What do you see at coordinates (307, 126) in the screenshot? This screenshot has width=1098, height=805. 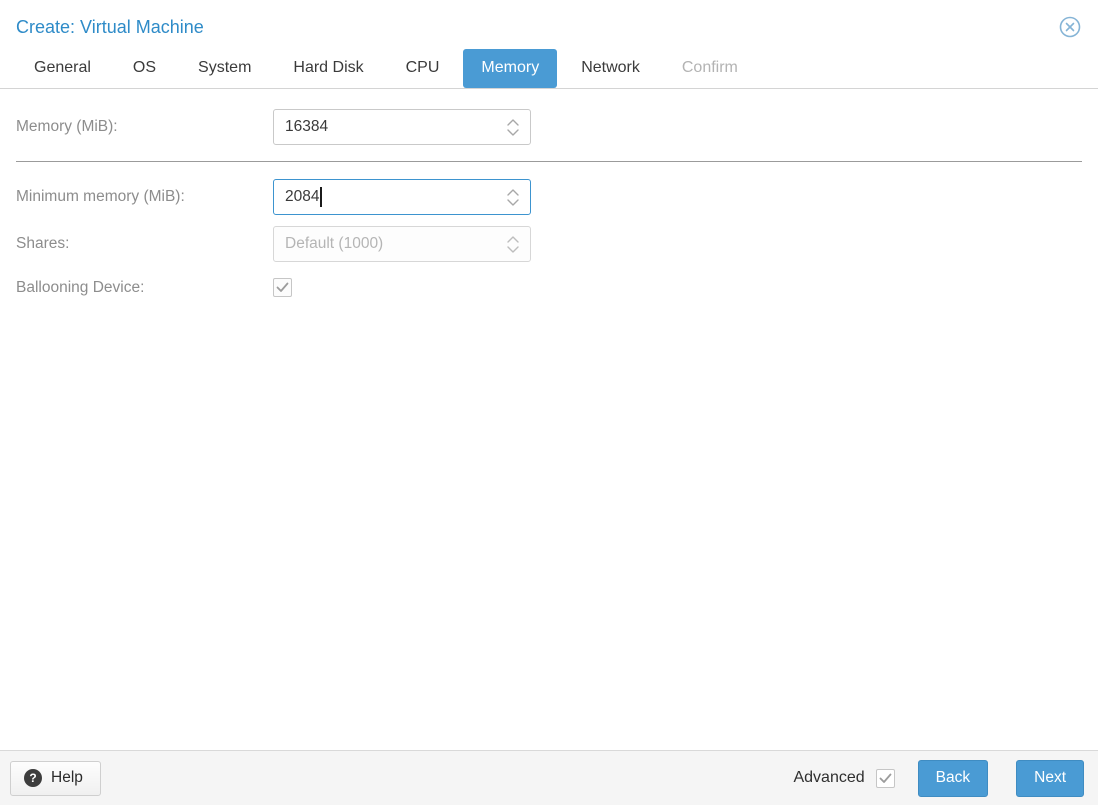 I see `memory-value: 16384` at bounding box center [307, 126].